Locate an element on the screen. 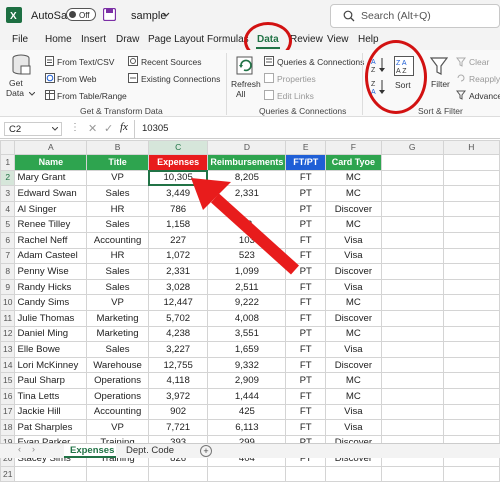  row-number: 3 is located at coordinates (8, 193).